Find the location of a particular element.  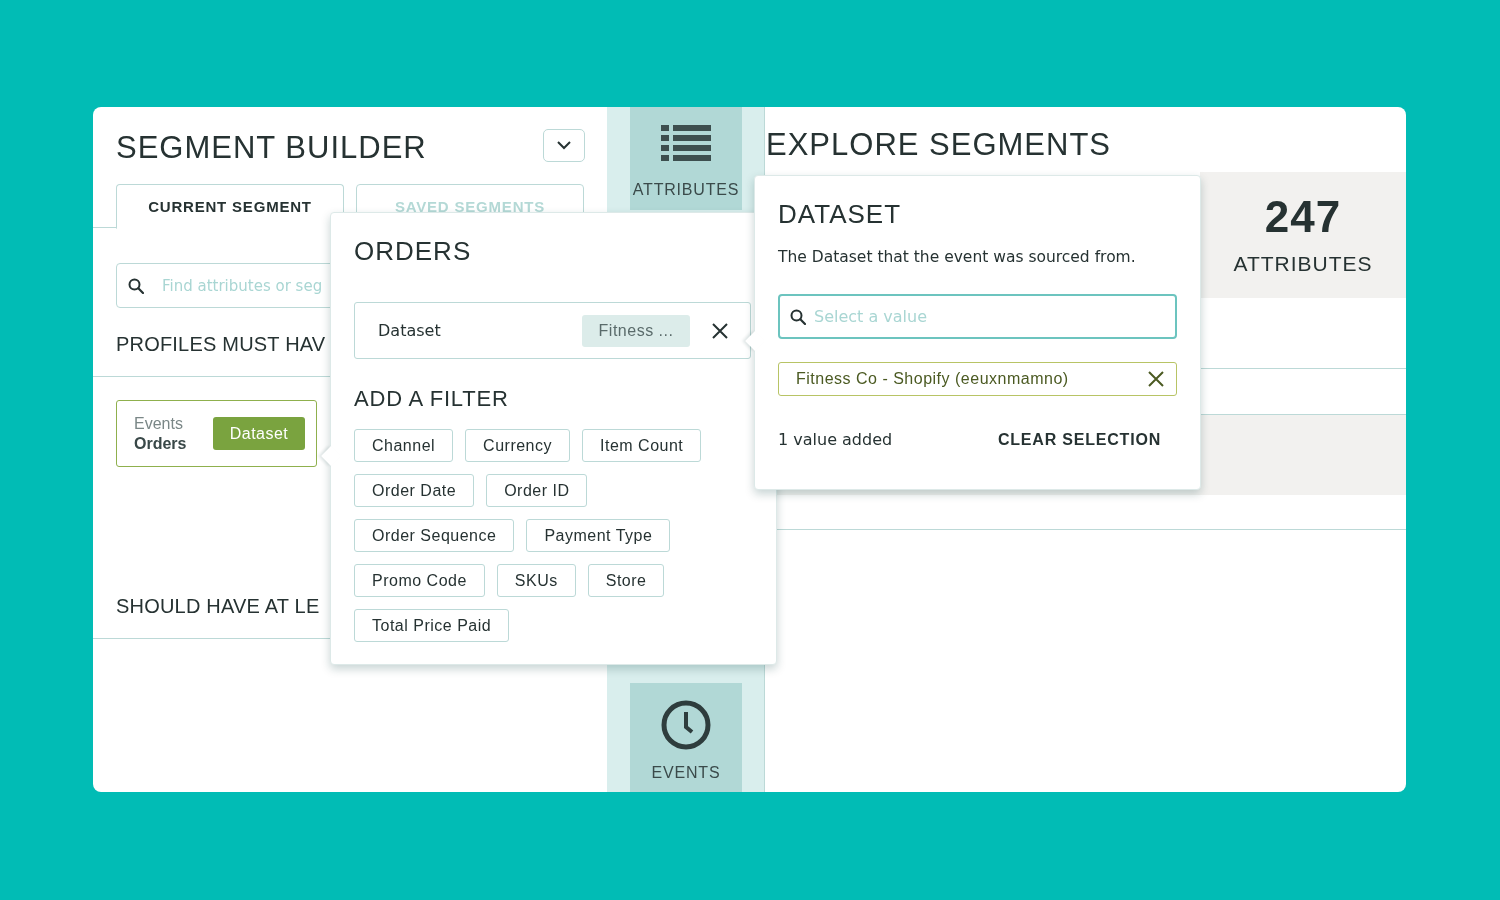

popover-title: ORDERS is located at coordinates (413, 251).